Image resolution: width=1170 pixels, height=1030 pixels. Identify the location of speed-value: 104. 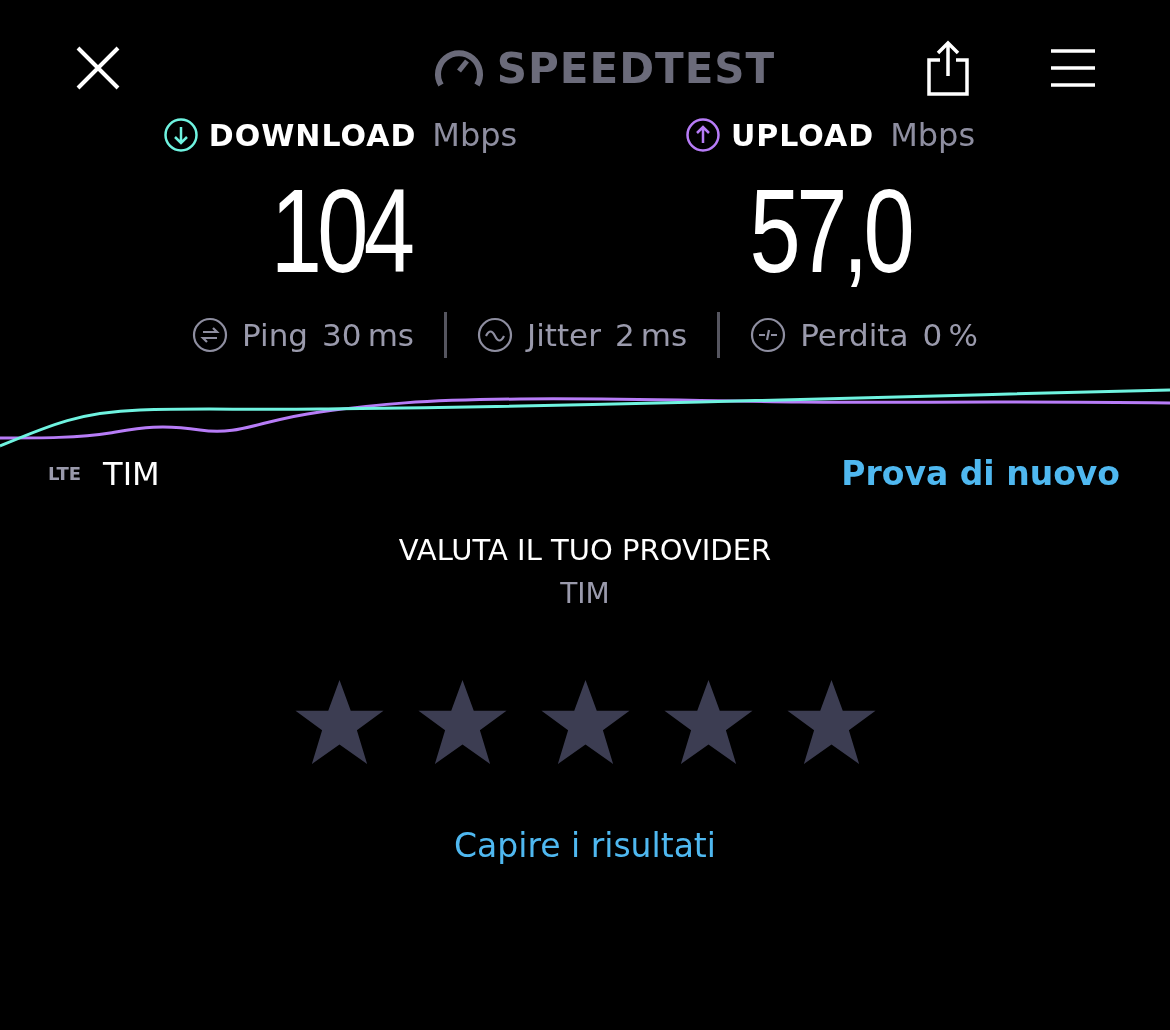
(340, 231).